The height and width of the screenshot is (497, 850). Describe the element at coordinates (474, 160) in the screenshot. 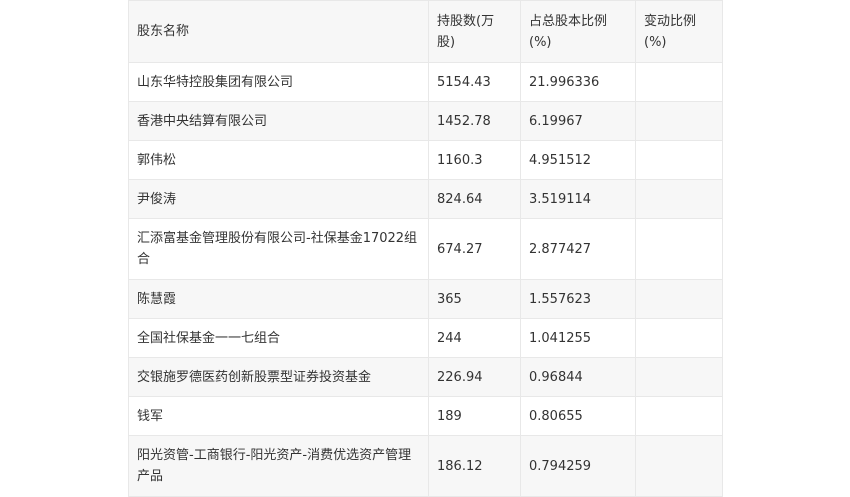

I see `cell-shares-held: 1160.3` at that location.